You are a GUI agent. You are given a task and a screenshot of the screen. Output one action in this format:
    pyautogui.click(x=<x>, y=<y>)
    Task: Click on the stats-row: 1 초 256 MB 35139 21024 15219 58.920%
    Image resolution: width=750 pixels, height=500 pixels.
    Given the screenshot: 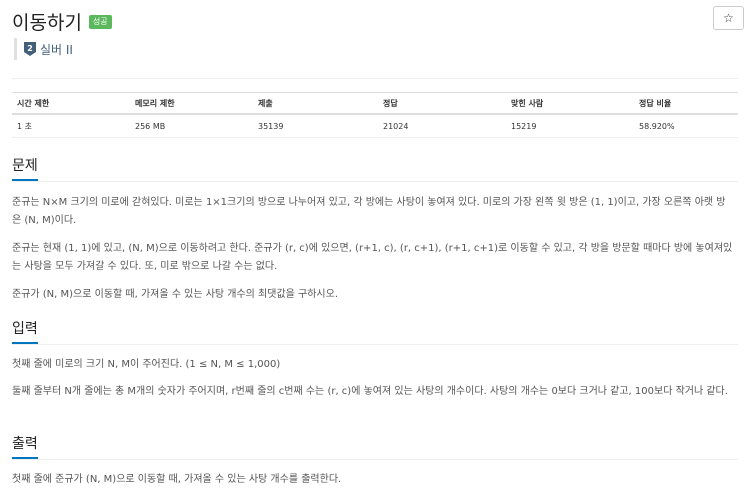 What is the action you would take?
    pyautogui.click(x=375, y=126)
    